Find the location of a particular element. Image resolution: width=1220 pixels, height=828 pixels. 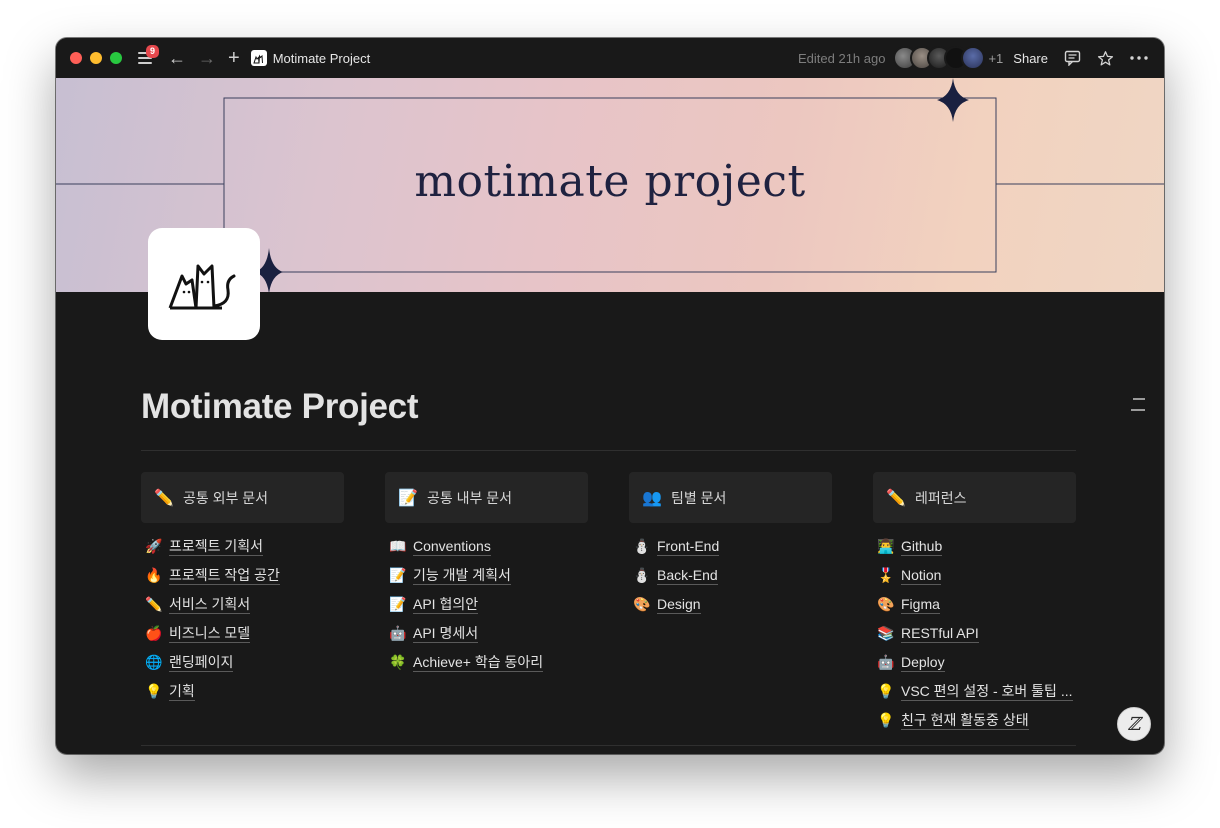

viewer-avatars is located at coordinates (939, 58).